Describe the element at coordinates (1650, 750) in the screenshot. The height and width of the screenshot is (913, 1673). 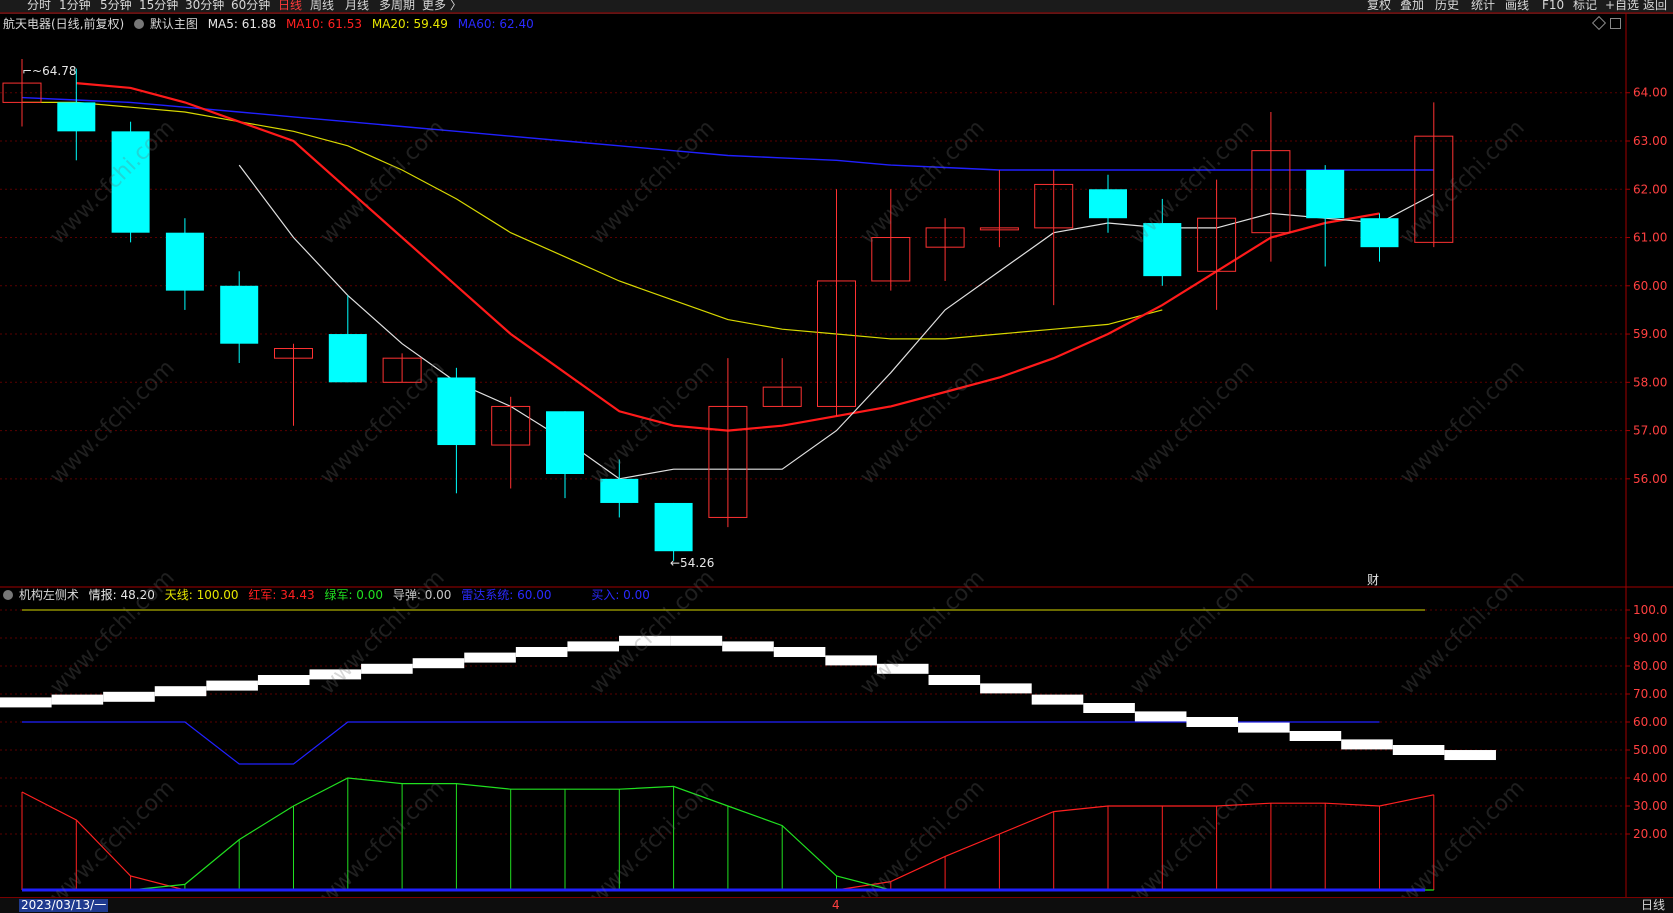
I see `indicator-tick-label: 50.00` at that location.